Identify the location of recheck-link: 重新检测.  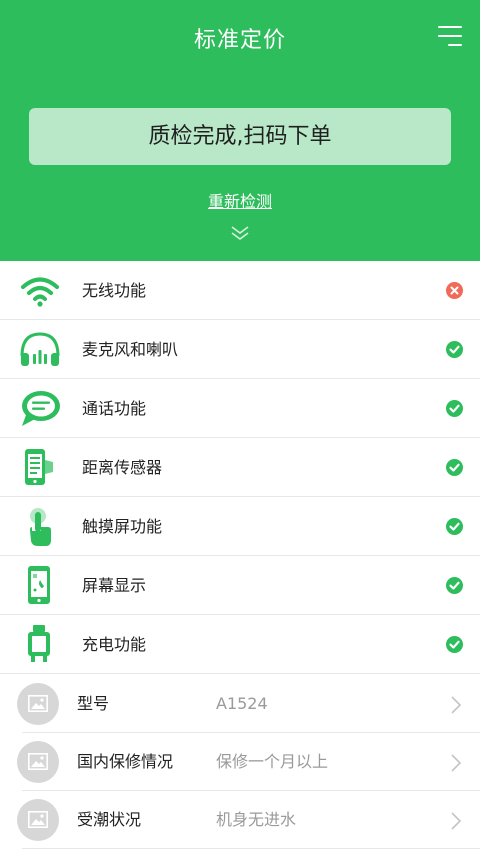
(240, 200).